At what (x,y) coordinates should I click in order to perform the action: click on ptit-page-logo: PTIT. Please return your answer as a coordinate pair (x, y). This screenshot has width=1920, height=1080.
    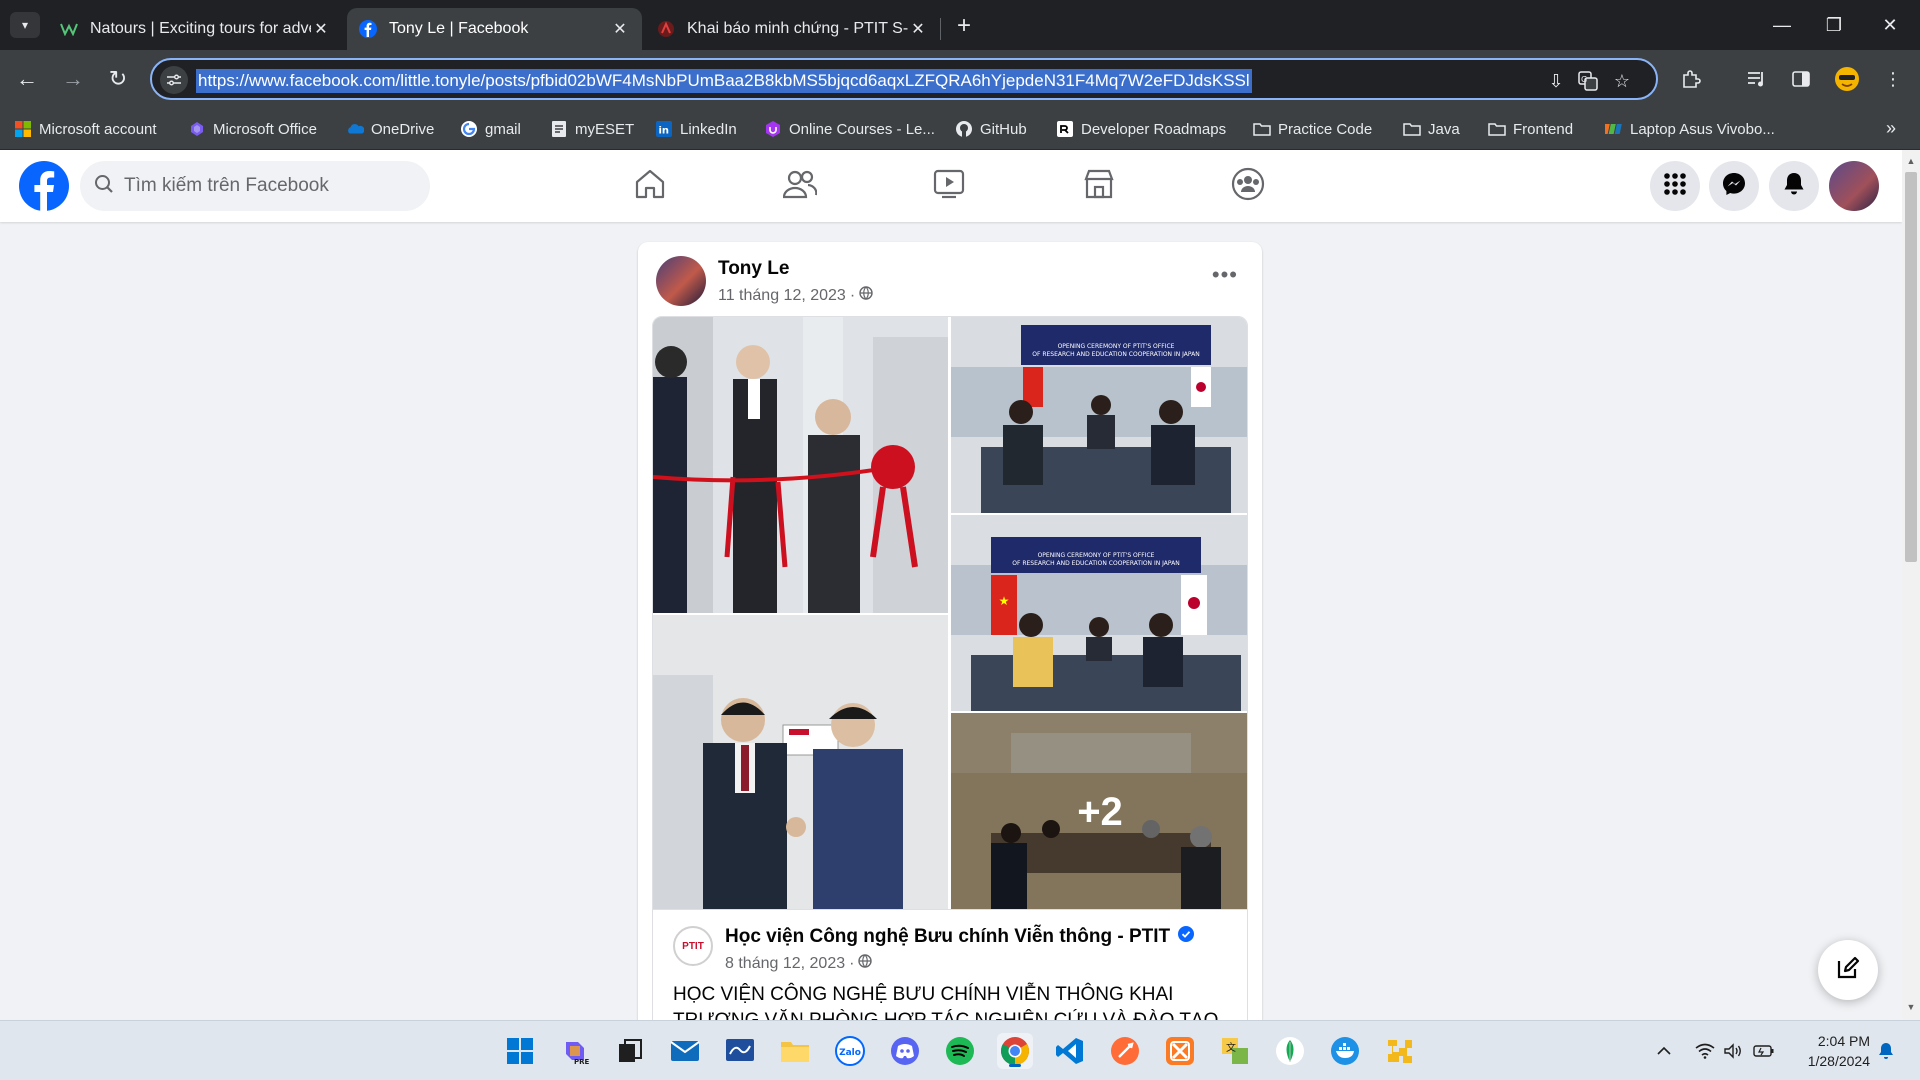
    Looking at the image, I should click on (693, 946).